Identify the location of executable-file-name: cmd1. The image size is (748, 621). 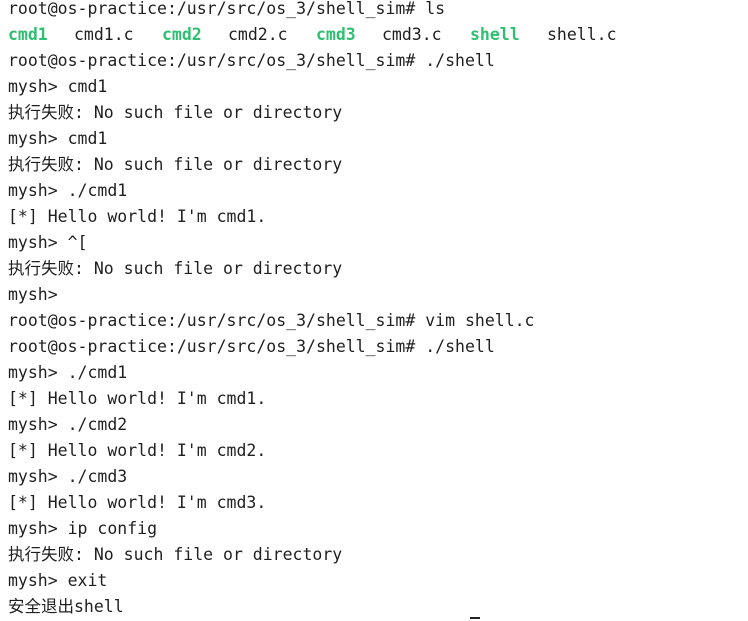
(28, 34).